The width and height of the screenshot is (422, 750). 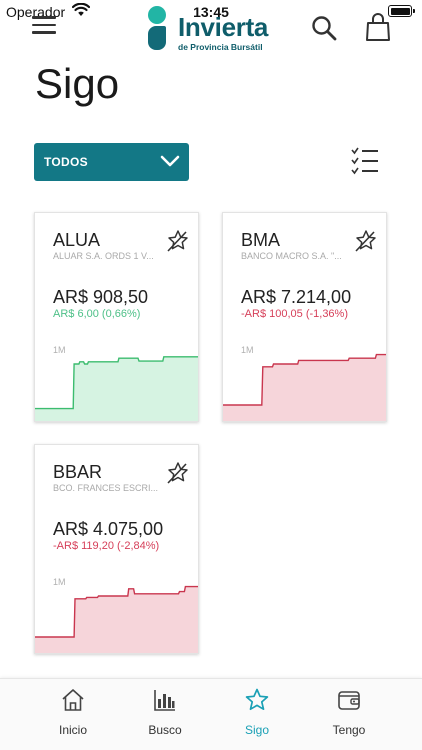 I want to click on brand-logo: Invierta de Provincia Bursátil, so click(x=213, y=28).